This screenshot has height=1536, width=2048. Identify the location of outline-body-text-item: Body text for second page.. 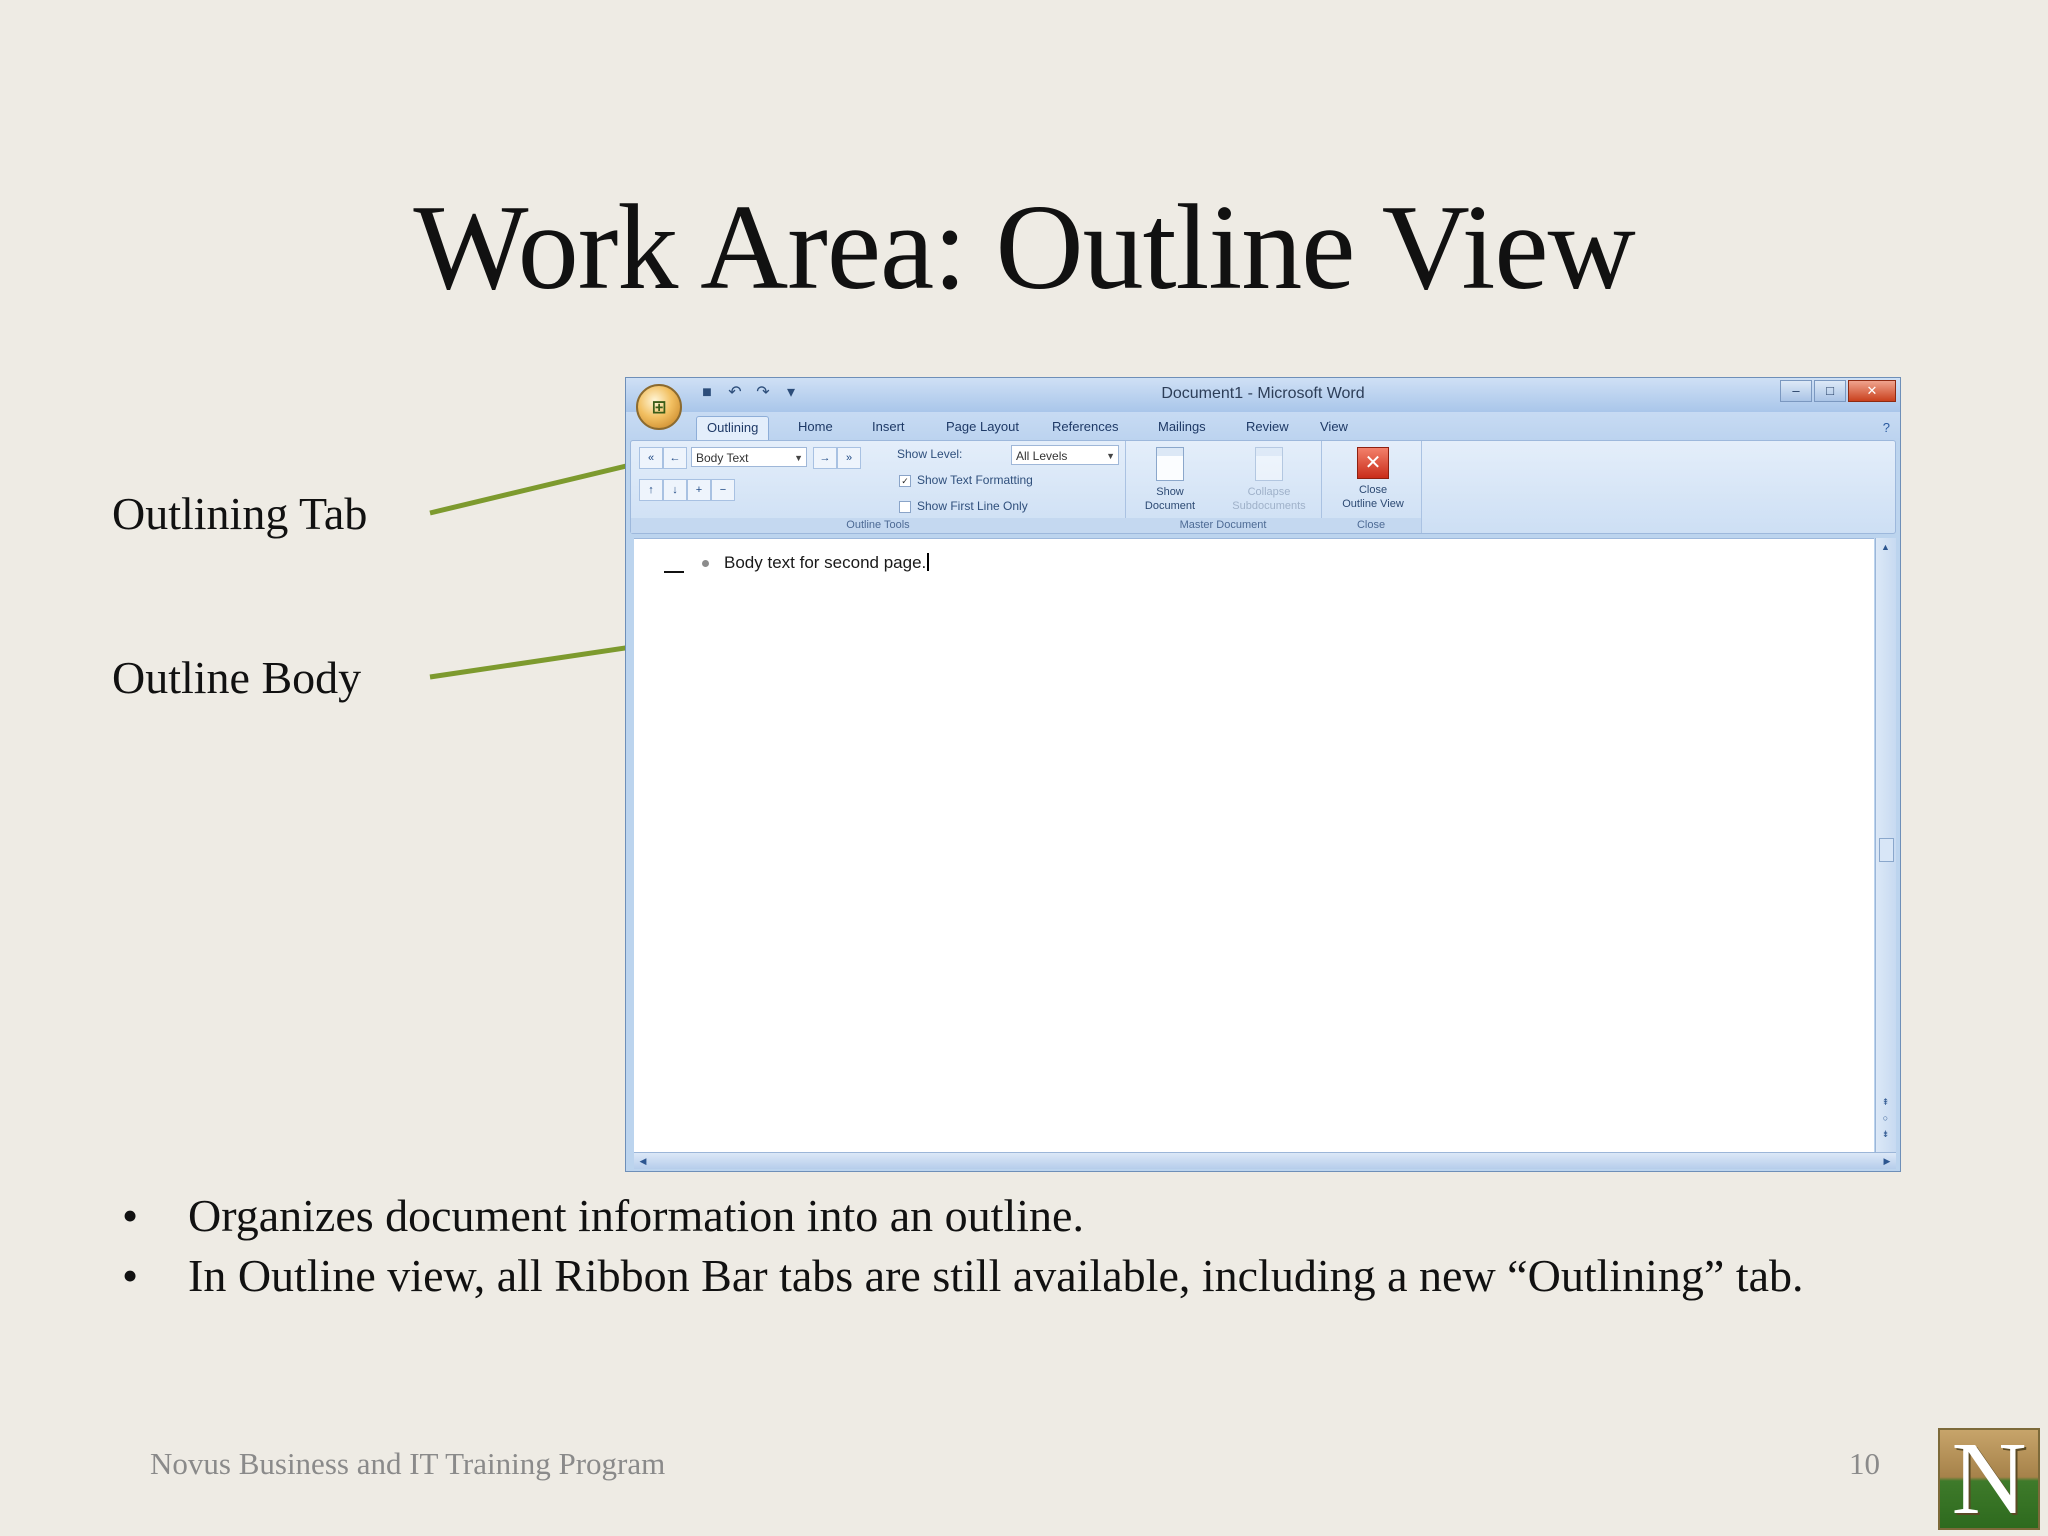
(816, 563).